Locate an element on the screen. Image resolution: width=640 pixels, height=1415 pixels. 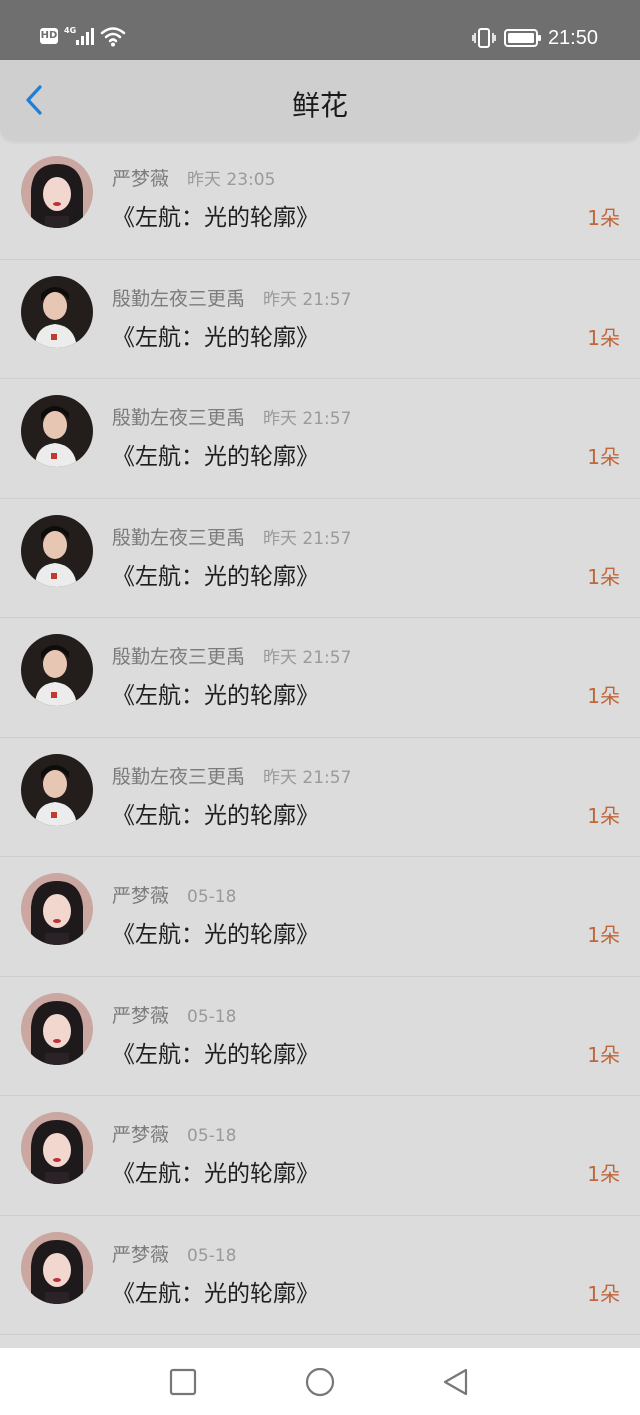
back-nav-button is located at coordinates (456, 1382).